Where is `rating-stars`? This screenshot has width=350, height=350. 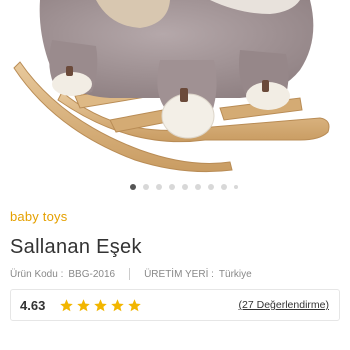
rating-stars is located at coordinates (100, 305).